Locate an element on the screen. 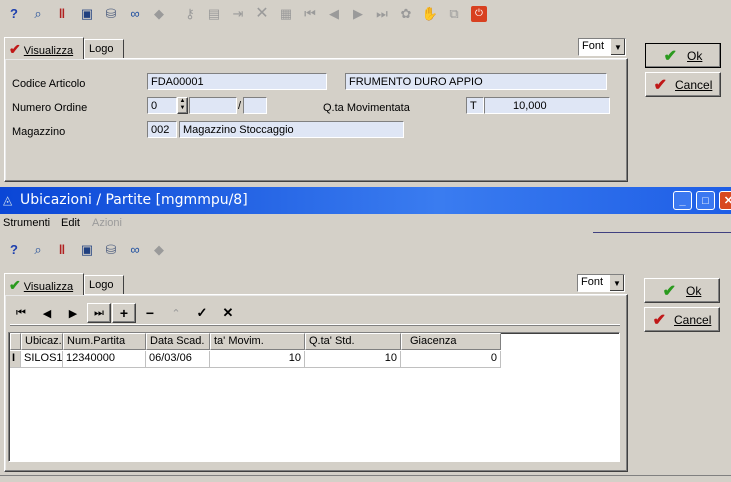  menu-azioni: Azioni is located at coordinates (107, 223).